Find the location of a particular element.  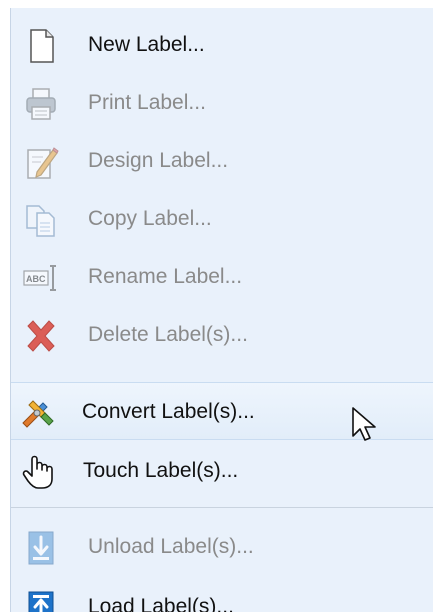

pencil-document-icon is located at coordinates (41, 162).